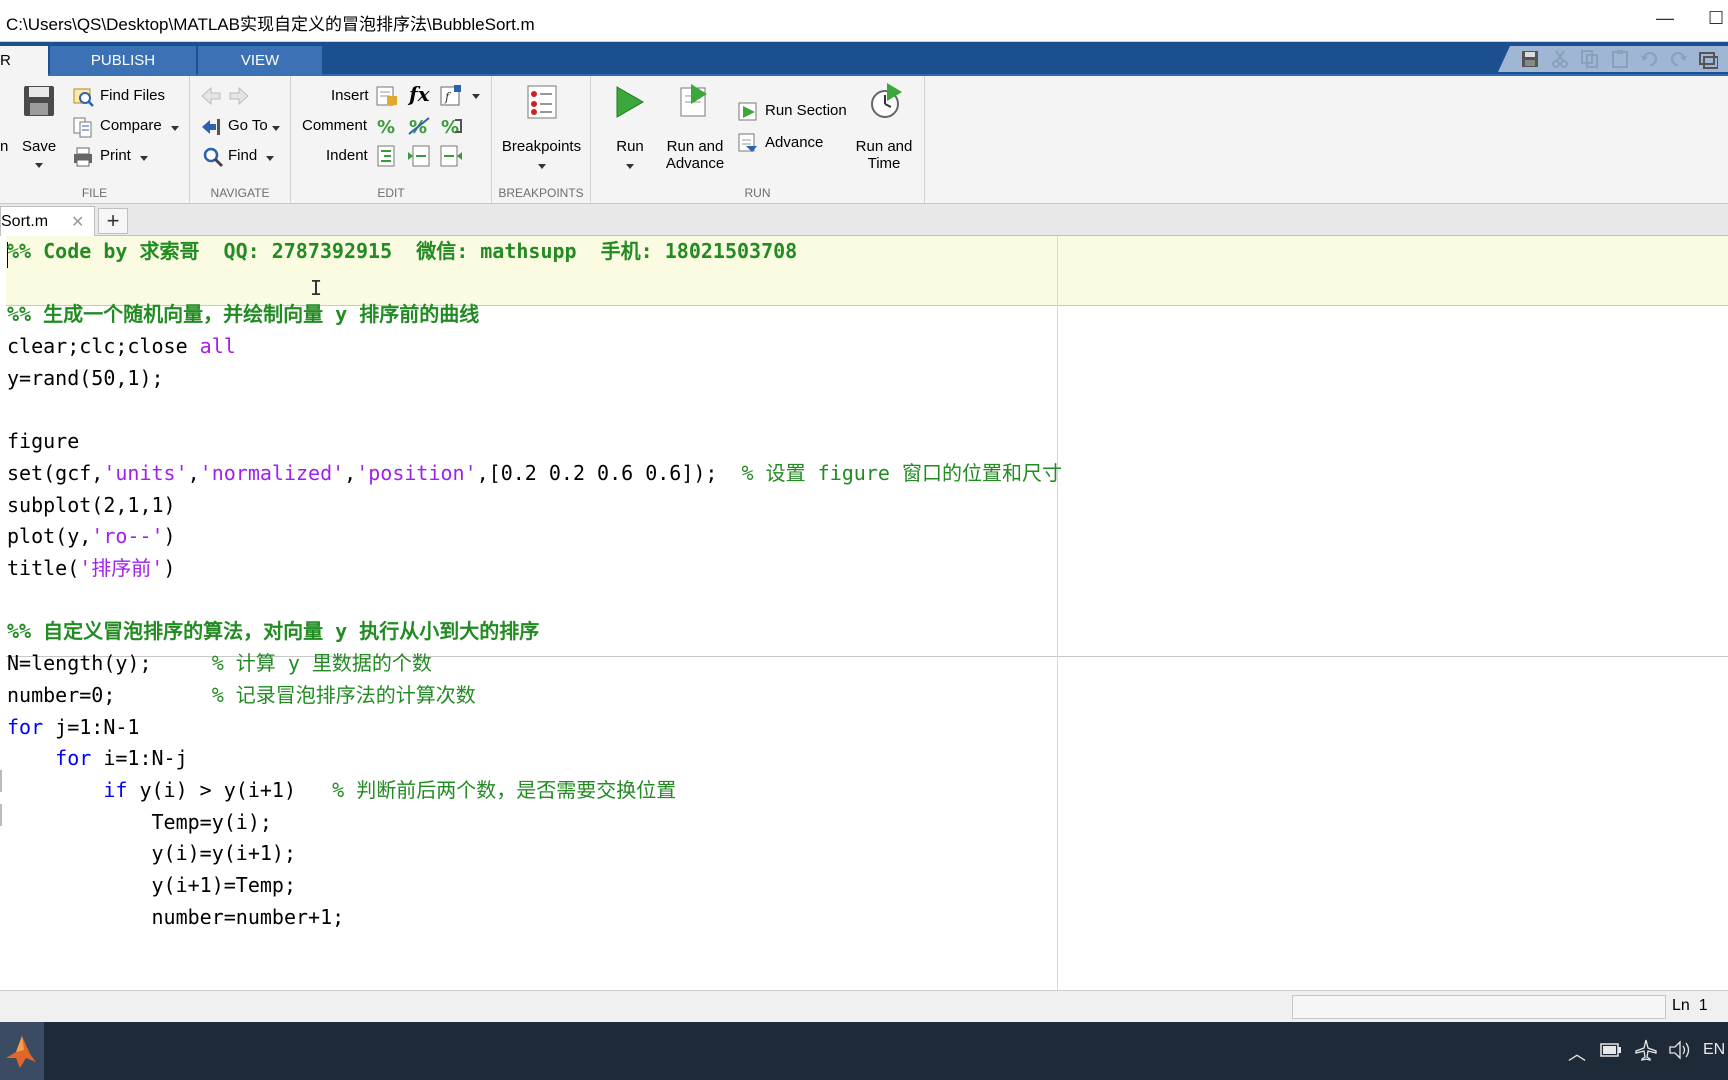 This screenshot has height=1080, width=1728. Describe the element at coordinates (113, 221) in the screenshot. I see `new-tab-button: +` at that location.